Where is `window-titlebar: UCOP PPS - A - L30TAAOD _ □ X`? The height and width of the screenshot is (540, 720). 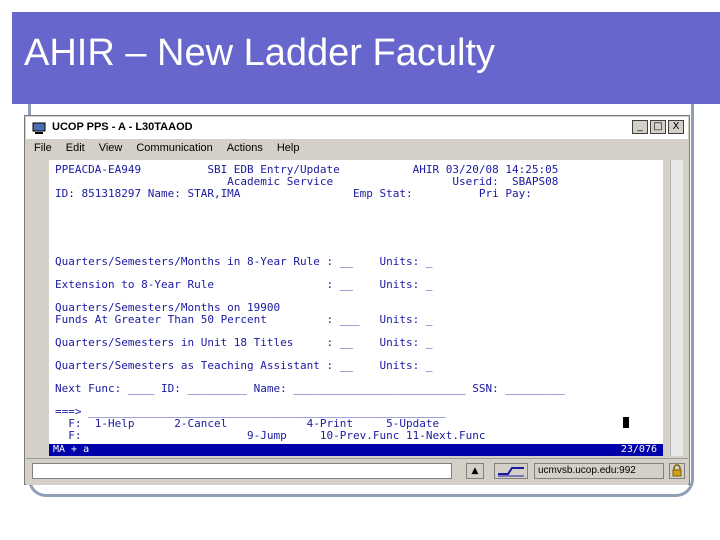 window-titlebar: UCOP PPS - A - L30TAAOD _ □ X is located at coordinates (357, 128).